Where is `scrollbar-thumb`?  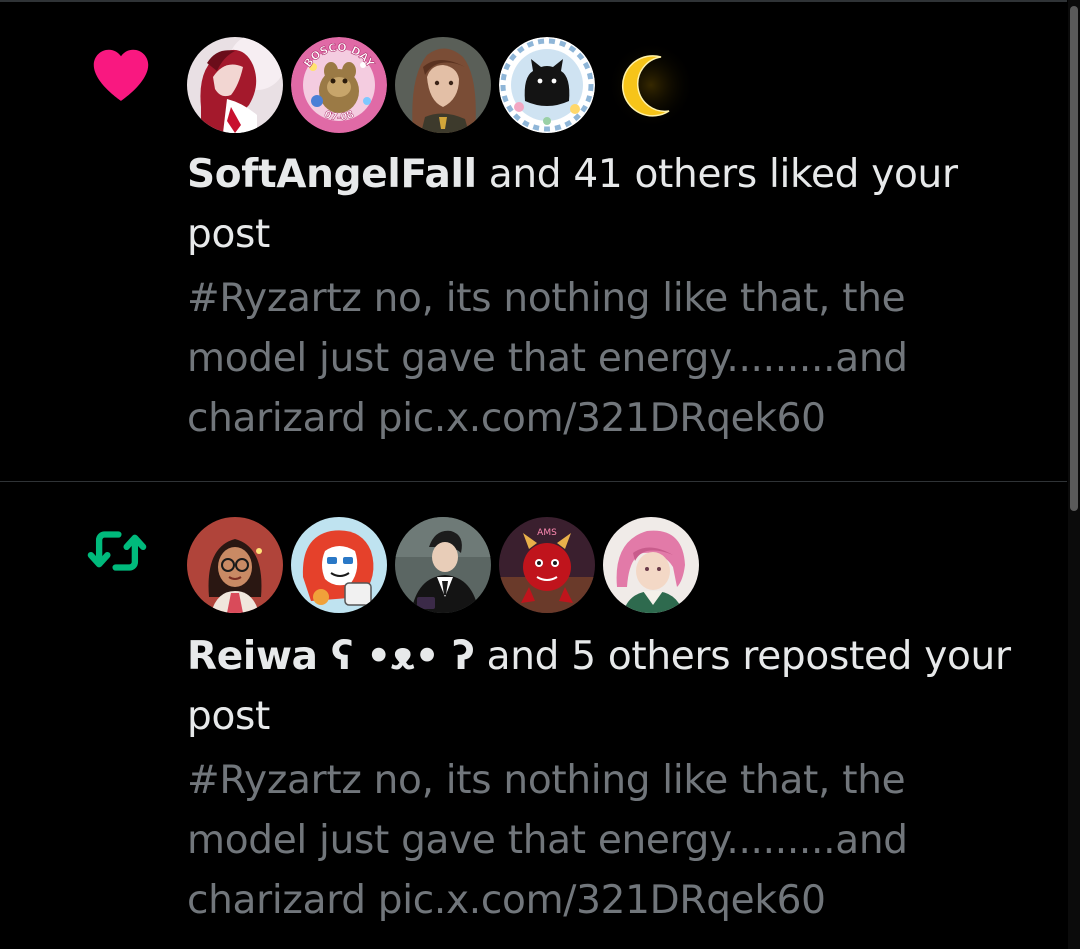 scrollbar-thumb is located at coordinates (1074, 258).